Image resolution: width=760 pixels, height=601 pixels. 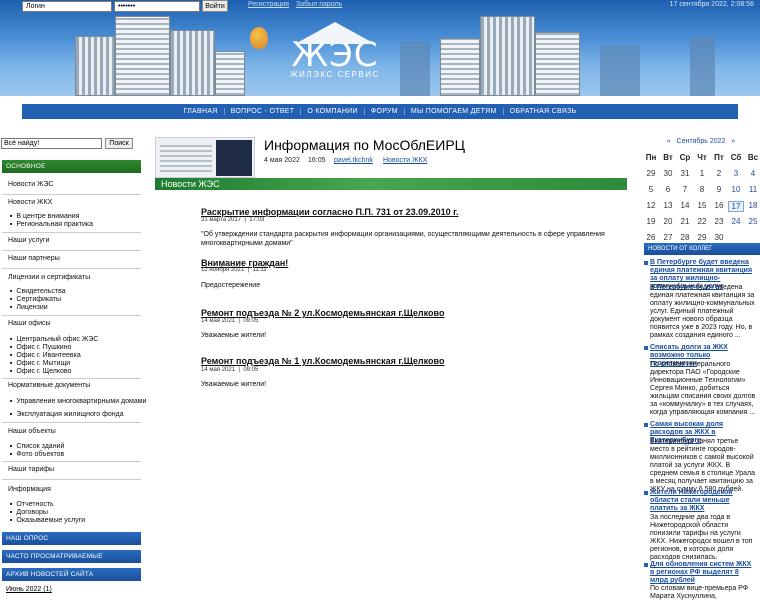 What do you see at coordinates (752, 205) in the screenshot?
I see `calendar-day: 18` at bounding box center [752, 205].